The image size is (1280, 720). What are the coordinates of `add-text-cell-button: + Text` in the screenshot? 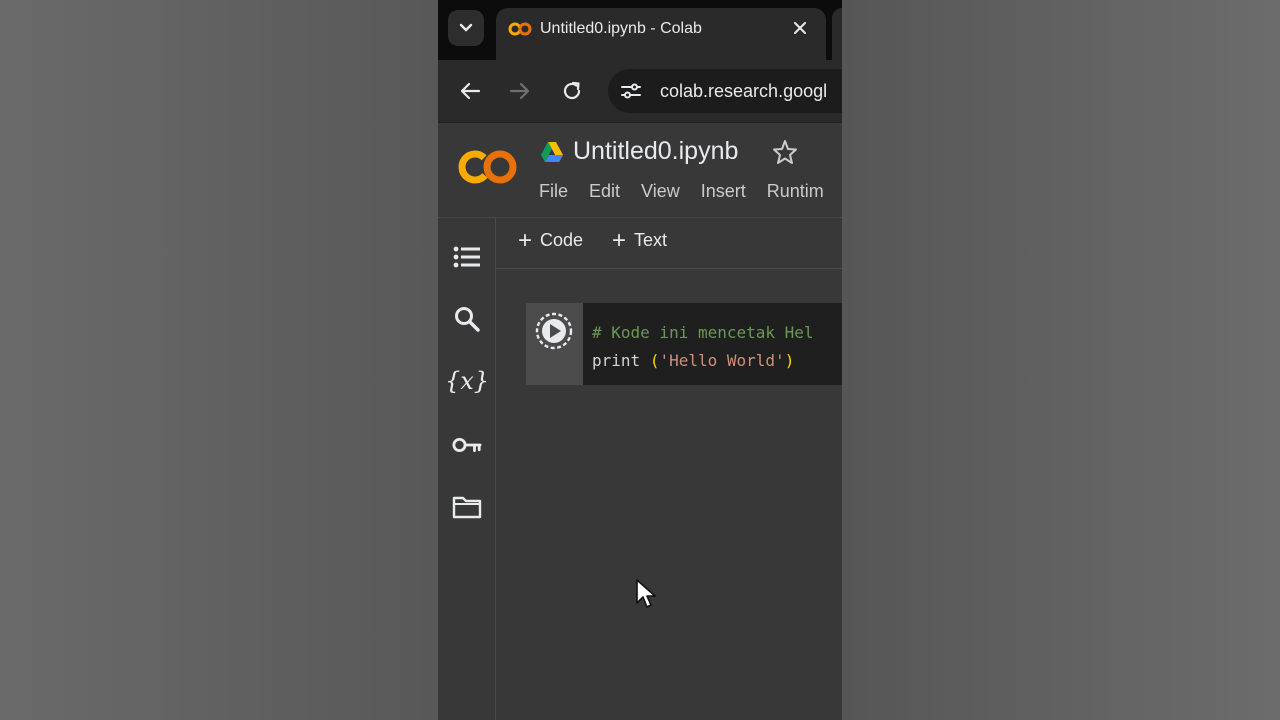 It's located at (640, 240).